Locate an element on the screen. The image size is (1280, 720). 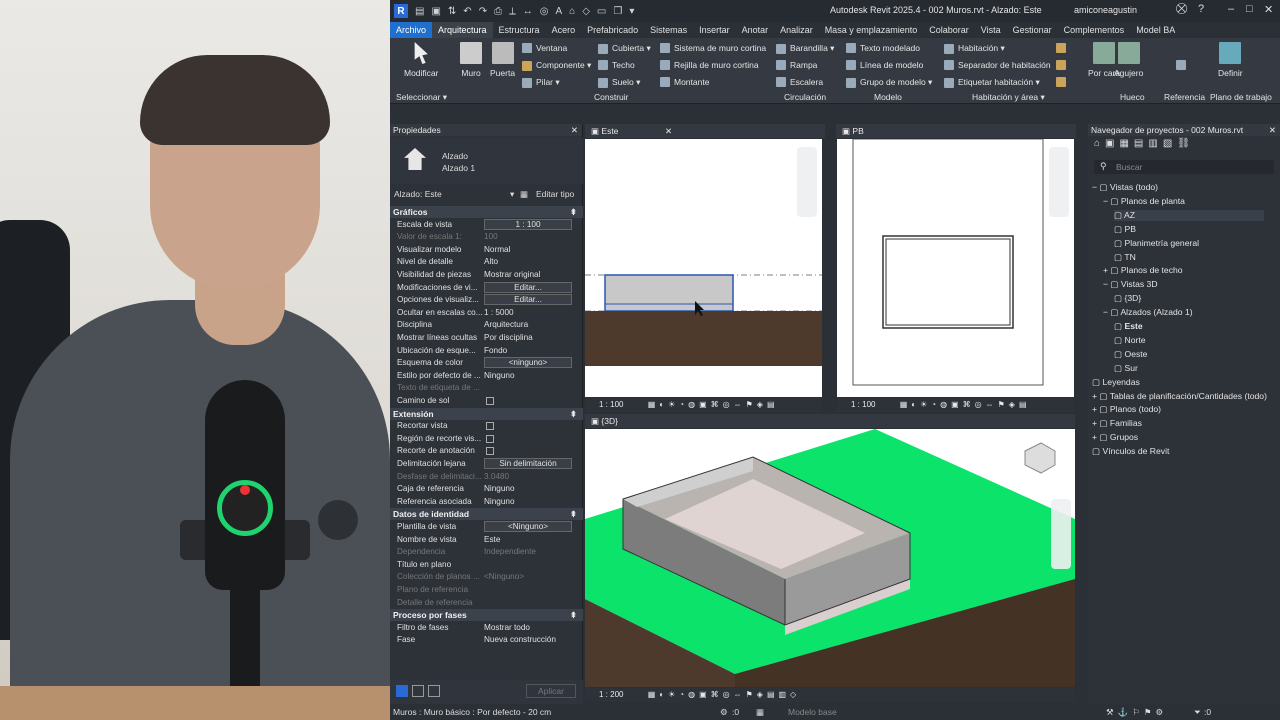
open-icon: ▤ is located at coordinates (419, 11).